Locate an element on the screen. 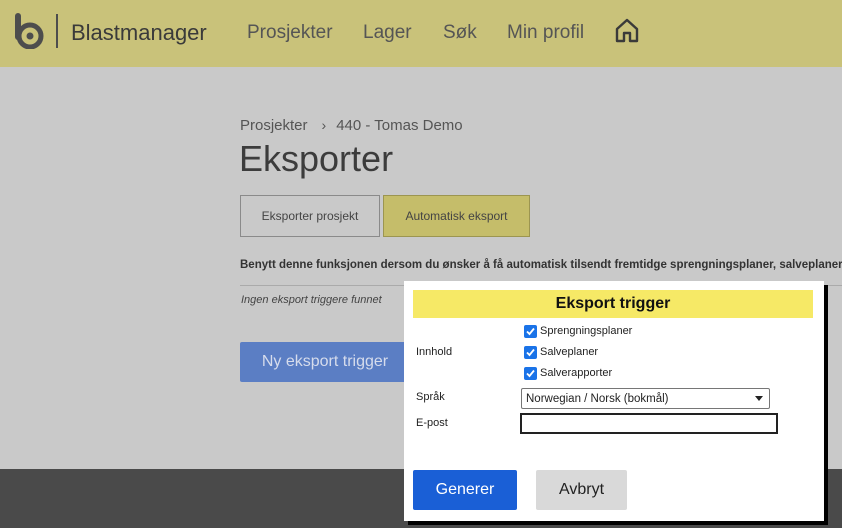 The image size is (842, 528). email-field is located at coordinates (649, 423).